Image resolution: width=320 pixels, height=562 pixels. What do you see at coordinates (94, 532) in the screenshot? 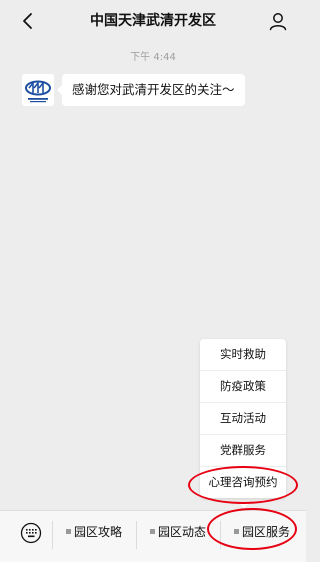
I see `tab-park-guide: 园区攻略` at bounding box center [94, 532].